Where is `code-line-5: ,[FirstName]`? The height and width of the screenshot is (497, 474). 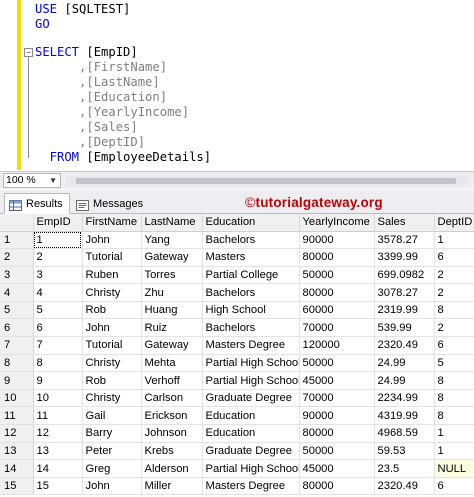 code-line-5: ,[FirstName] is located at coordinates (101, 67).